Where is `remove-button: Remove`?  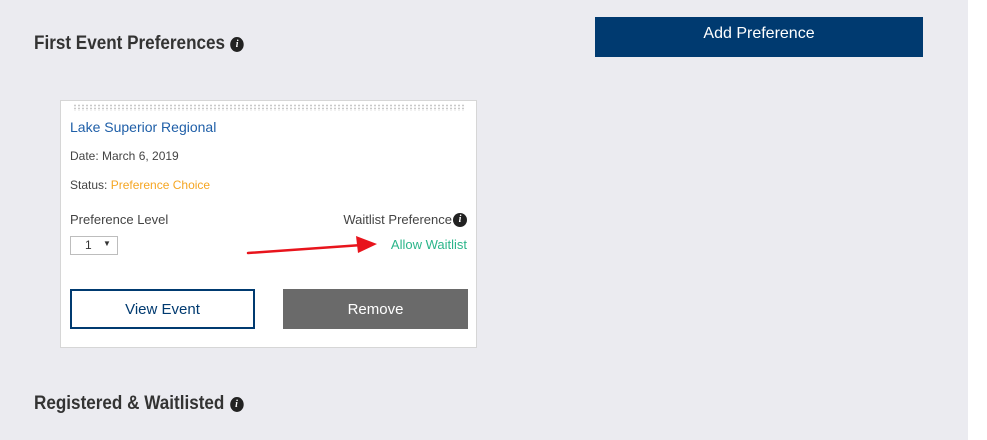 remove-button: Remove is located at coordinates (375, 309).